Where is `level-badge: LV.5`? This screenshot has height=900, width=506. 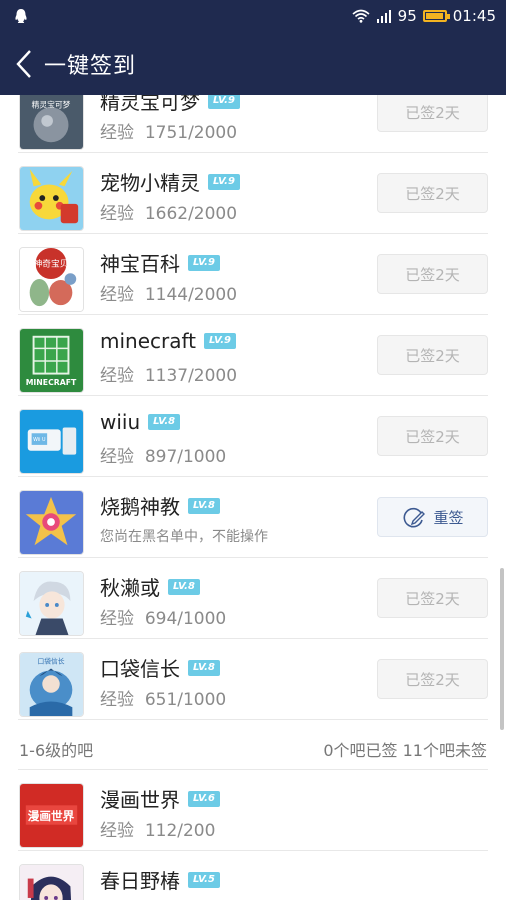 level-badge: LV.5 is located at coordinates (204, 879).